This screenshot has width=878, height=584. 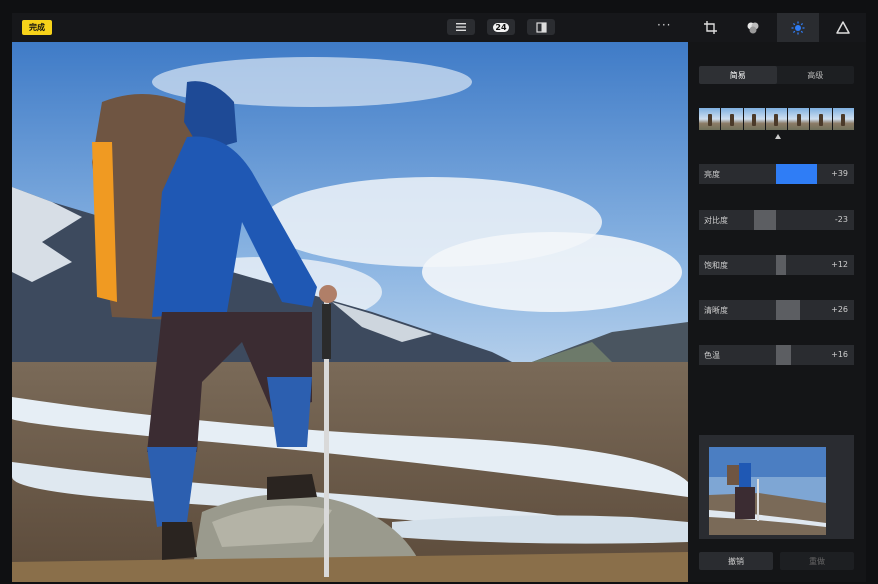 What do you see at coordinates (796, 174) in the screenshot?
I see `slider-brightness-fill` at bounding box center [796, 174].